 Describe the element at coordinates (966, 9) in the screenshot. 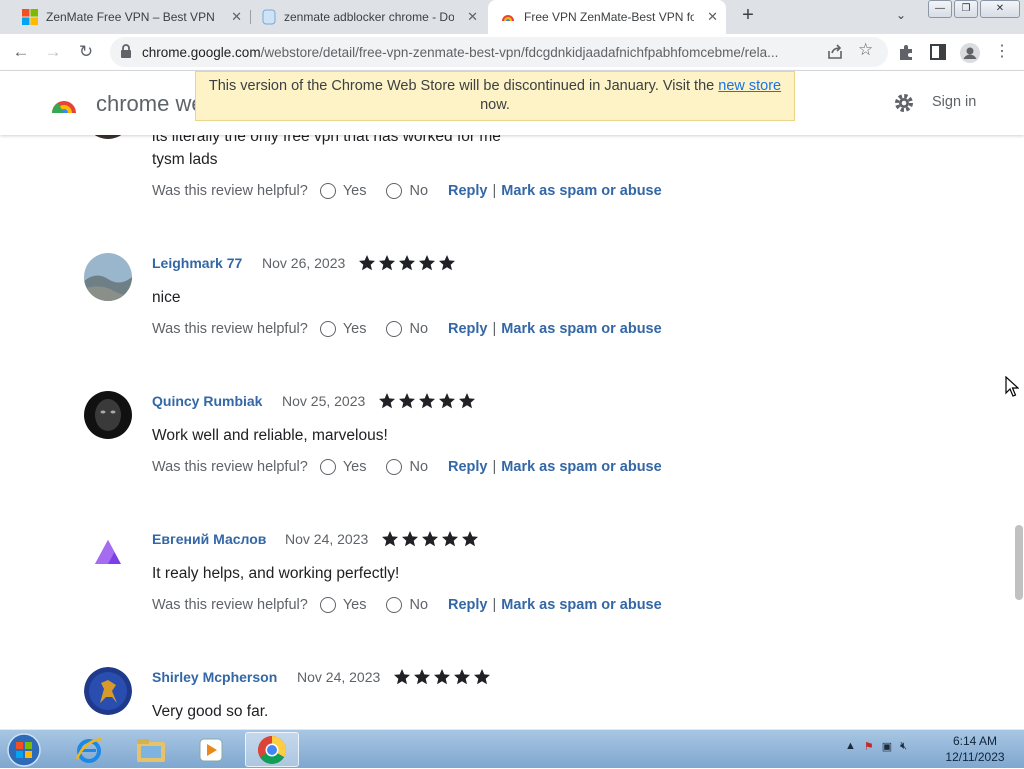

I see `restore-button: ❐` at that location.